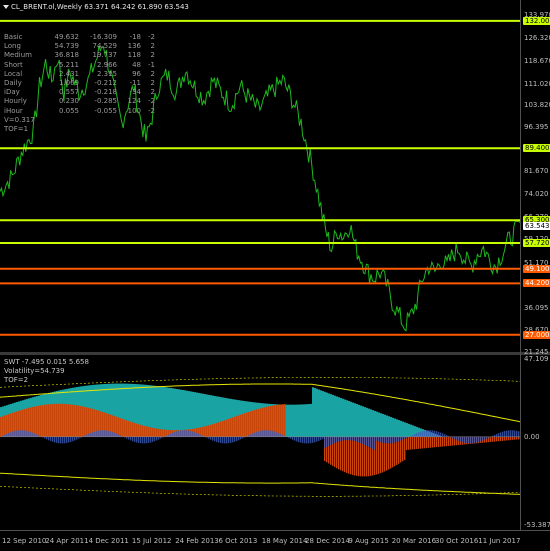  What do you see at coordinates (148, 111) in the screenshot?
I see `stats-cell-v4: -2` at bounding box center [148, 111].